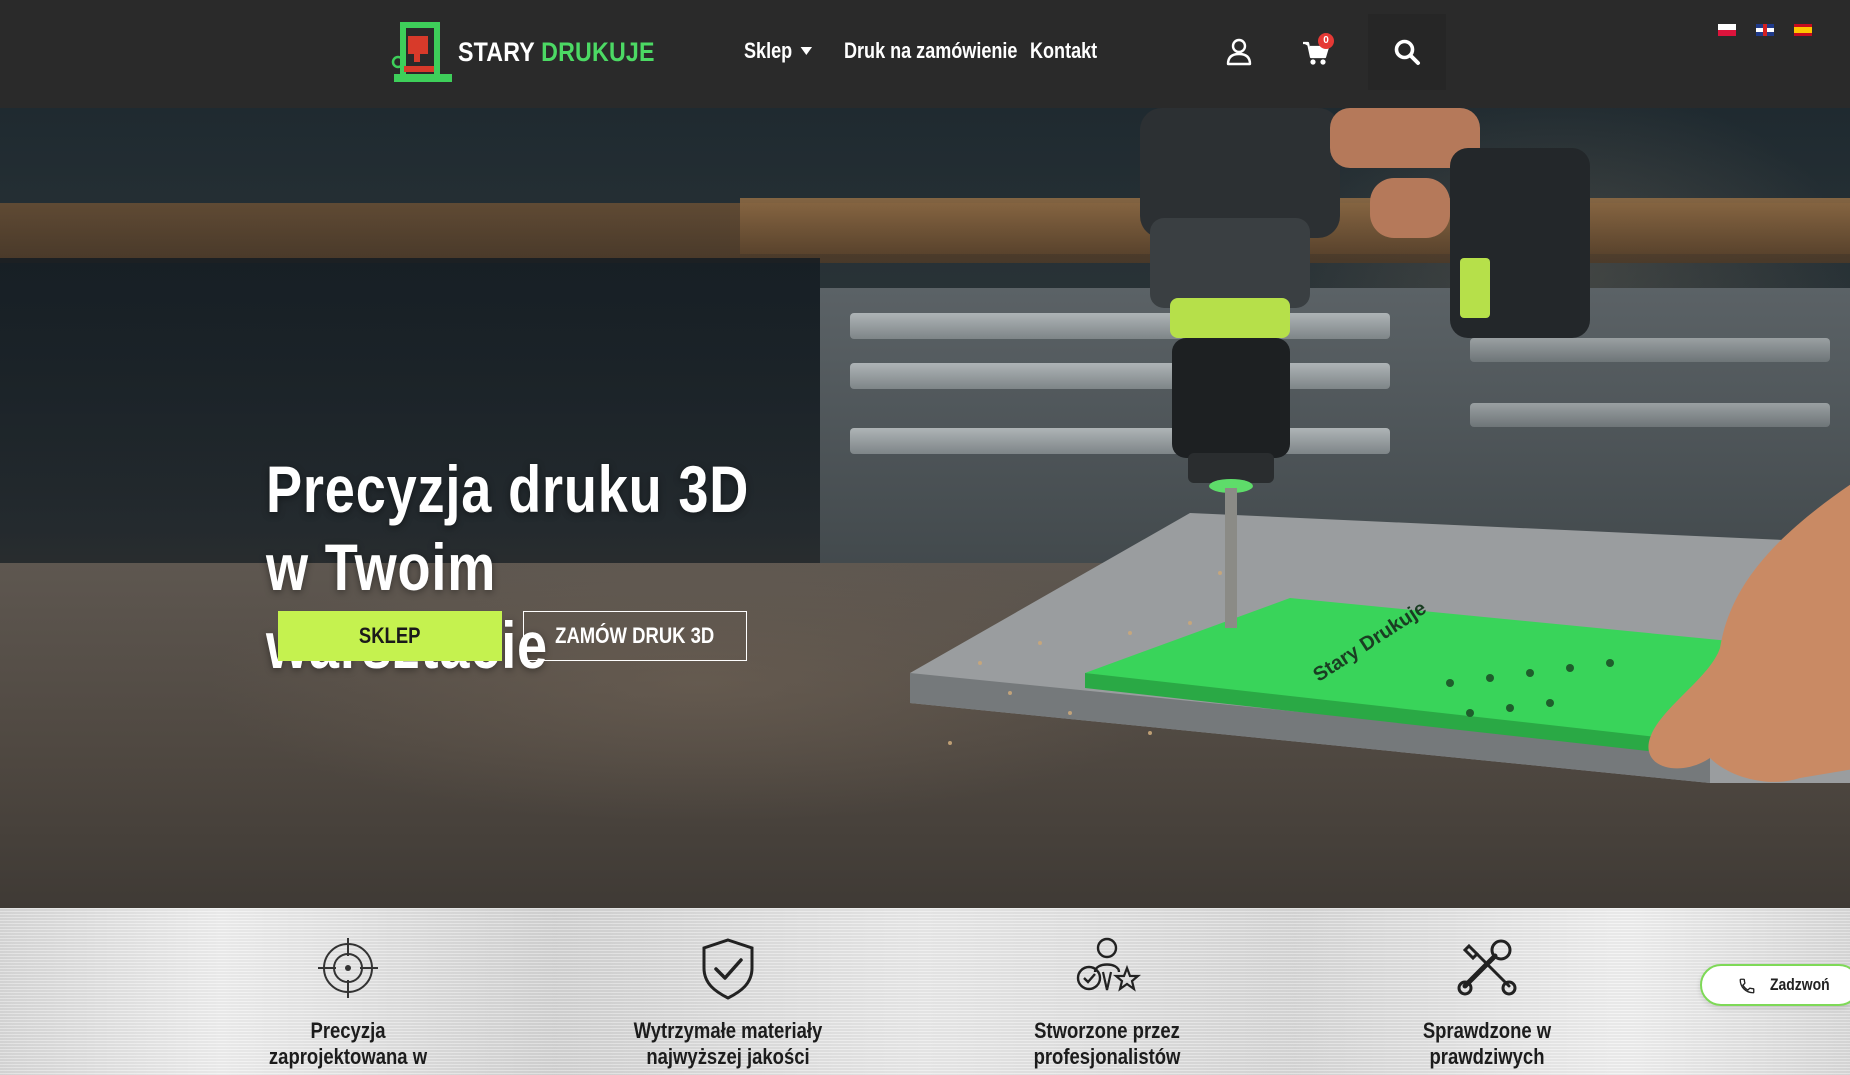  I want to click on phone-icon, so click(1747, 986).